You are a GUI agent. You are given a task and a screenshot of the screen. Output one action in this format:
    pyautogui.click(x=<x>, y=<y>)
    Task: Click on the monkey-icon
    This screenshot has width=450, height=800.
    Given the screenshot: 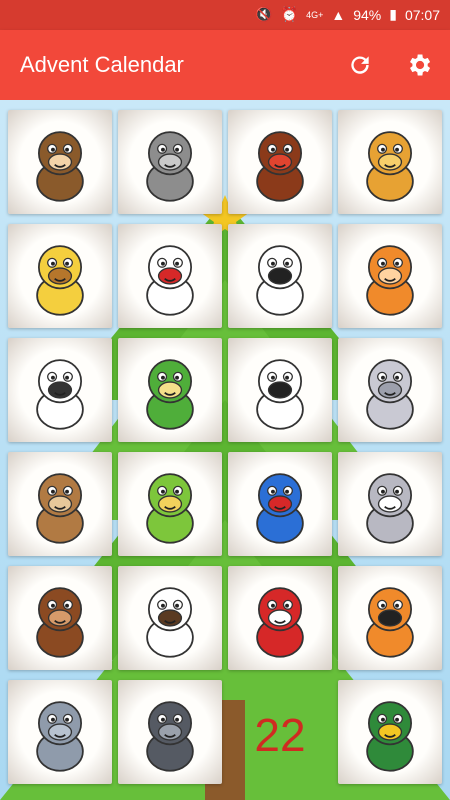 What is the action you would take?
    pyautogui.click(x=60, y=166)
    